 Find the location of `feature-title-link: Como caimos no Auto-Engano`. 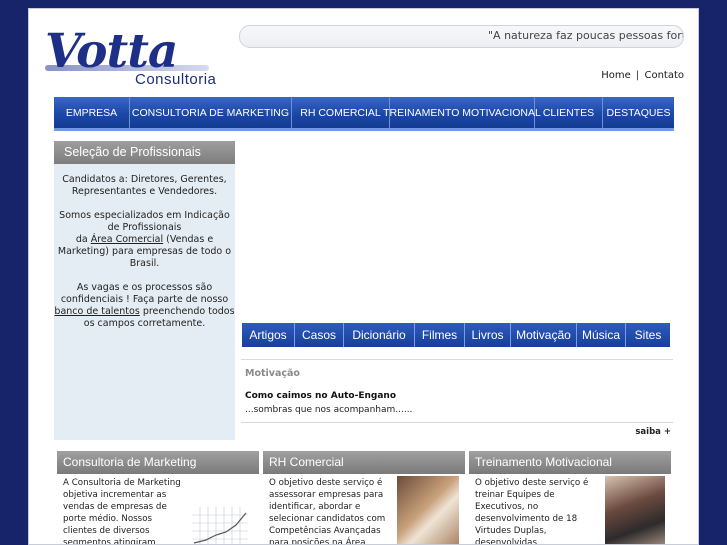

feature-title-link: Como caimos no Auto-Engano is located at coordinates (320, 396).